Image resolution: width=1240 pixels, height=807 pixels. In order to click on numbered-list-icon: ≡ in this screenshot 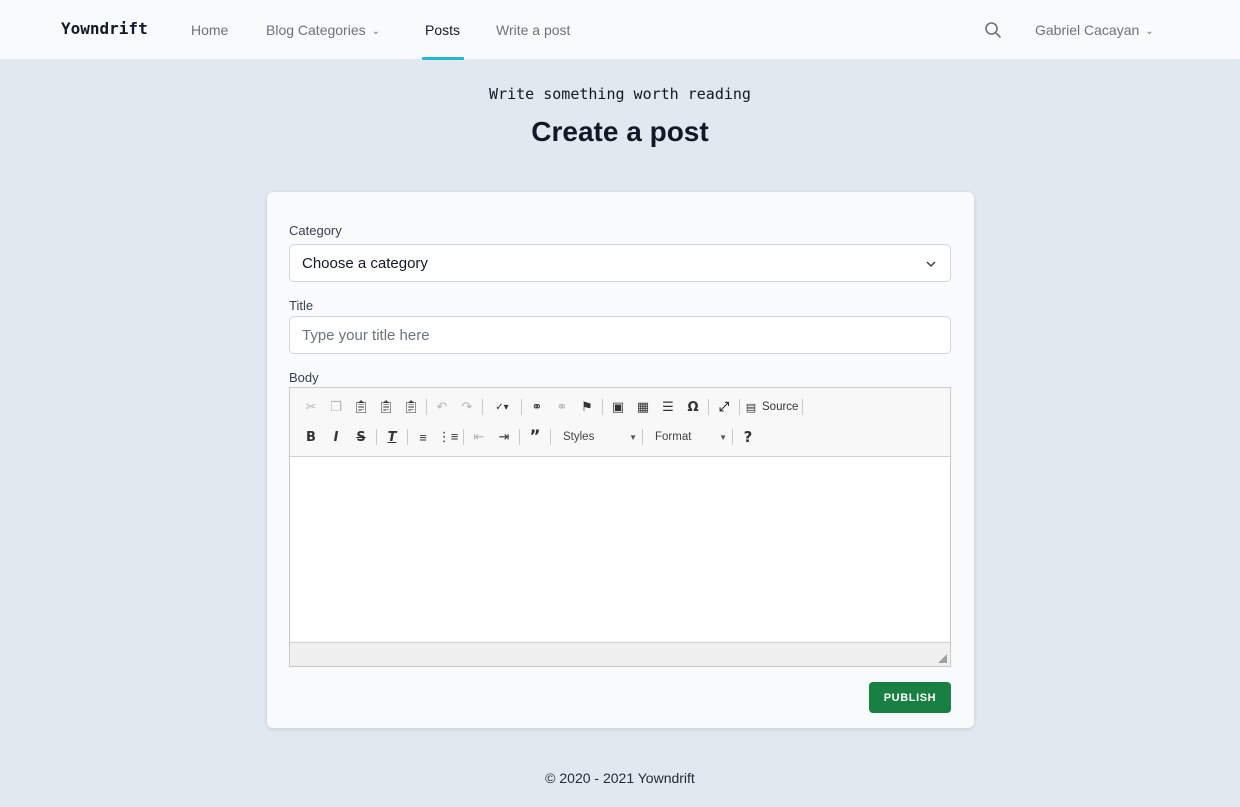, I will do `click(423, 437)`.